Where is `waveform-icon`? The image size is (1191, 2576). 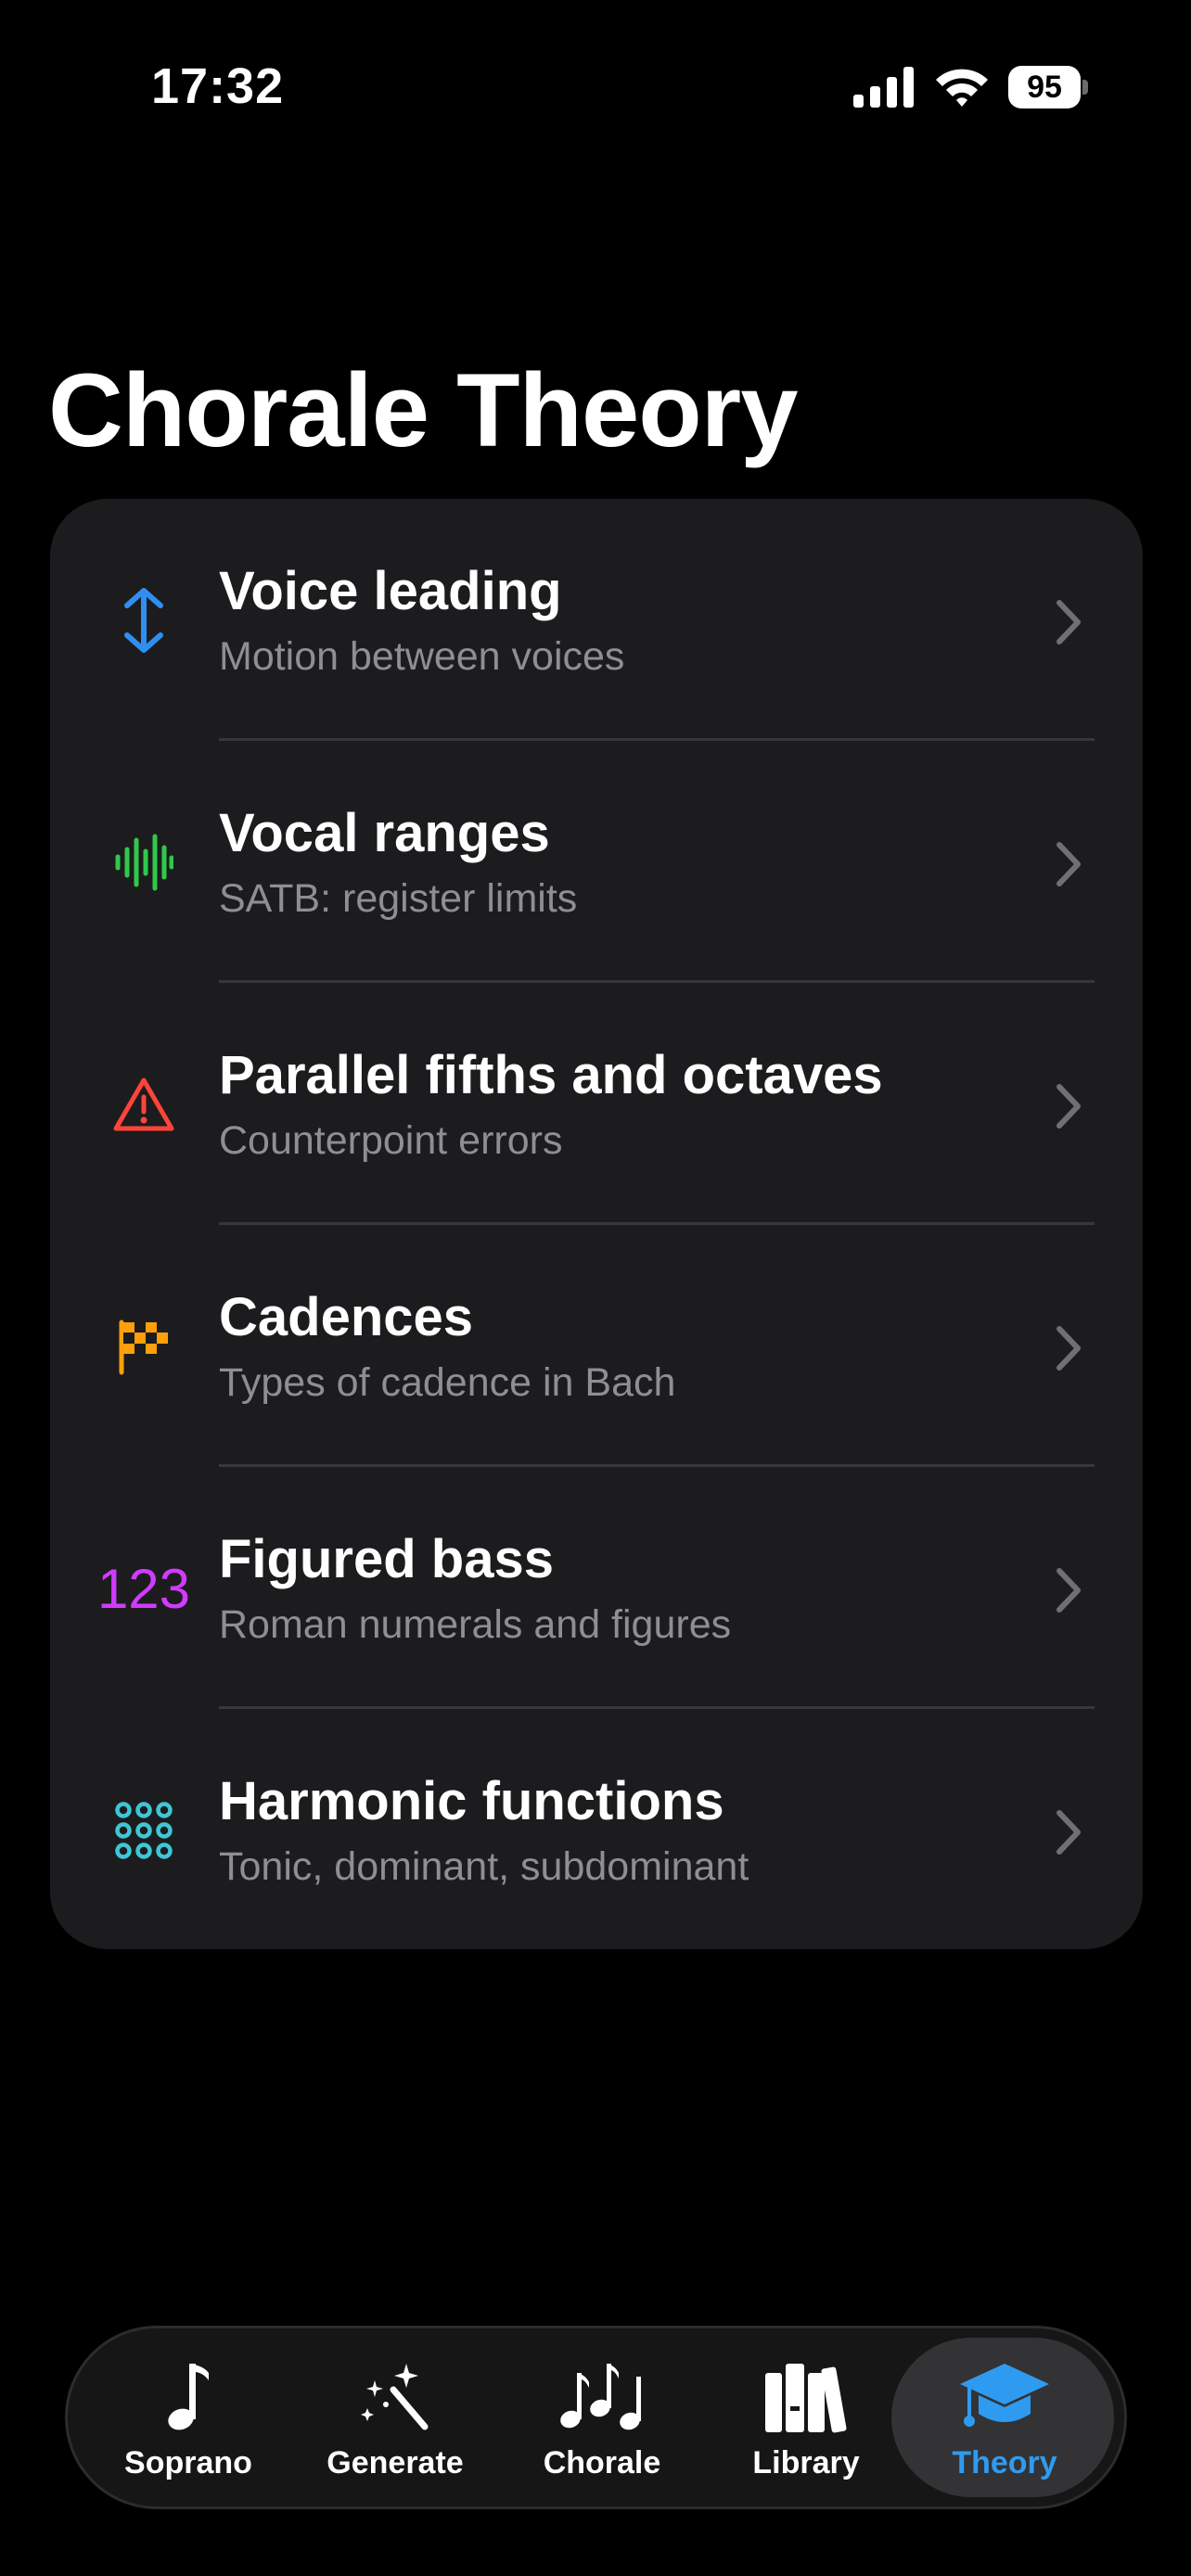
waveform-icon is located at coordinates (144, 862).